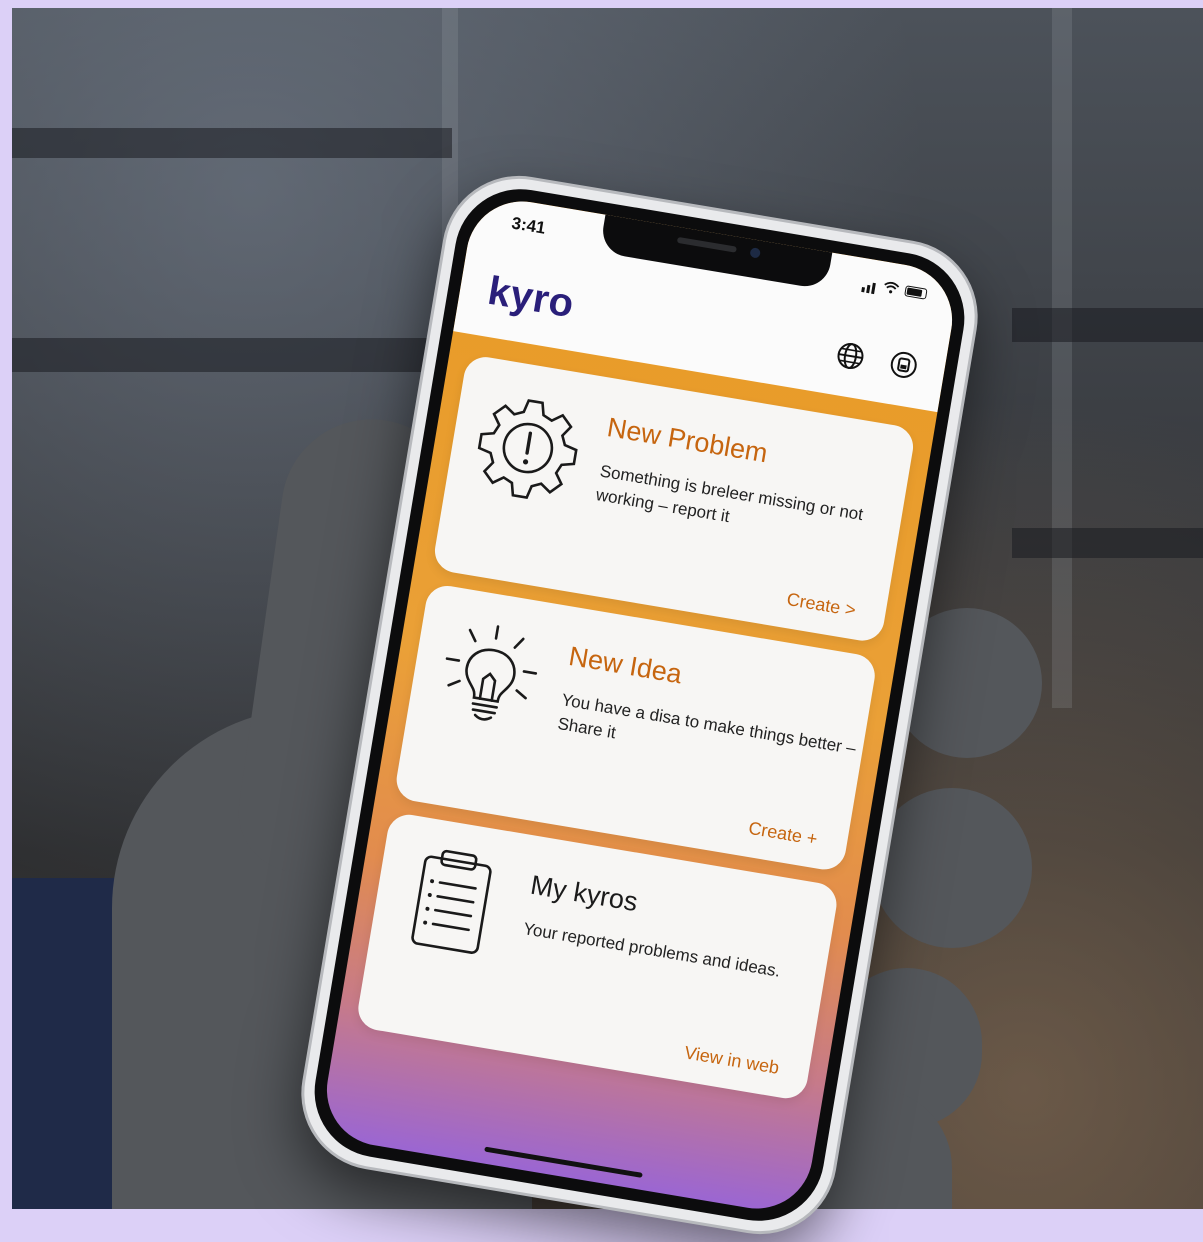 The width and height of the screenshot is (1203, 1242). What do you see at coordinates (821, 605) in the screenshot?
I see `create-problem-link: Create >` at bounding box center [821, 605].